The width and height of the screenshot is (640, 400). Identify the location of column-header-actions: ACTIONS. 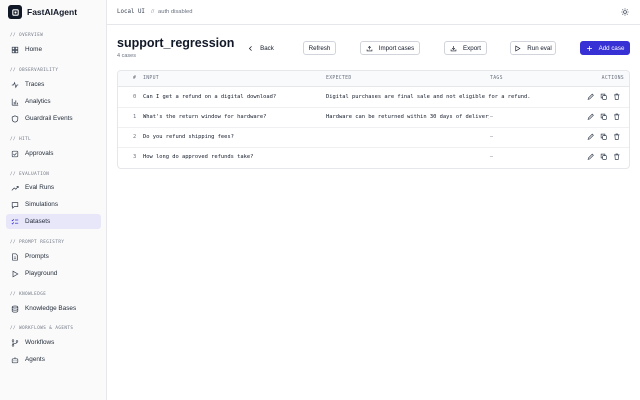
(612, 78).